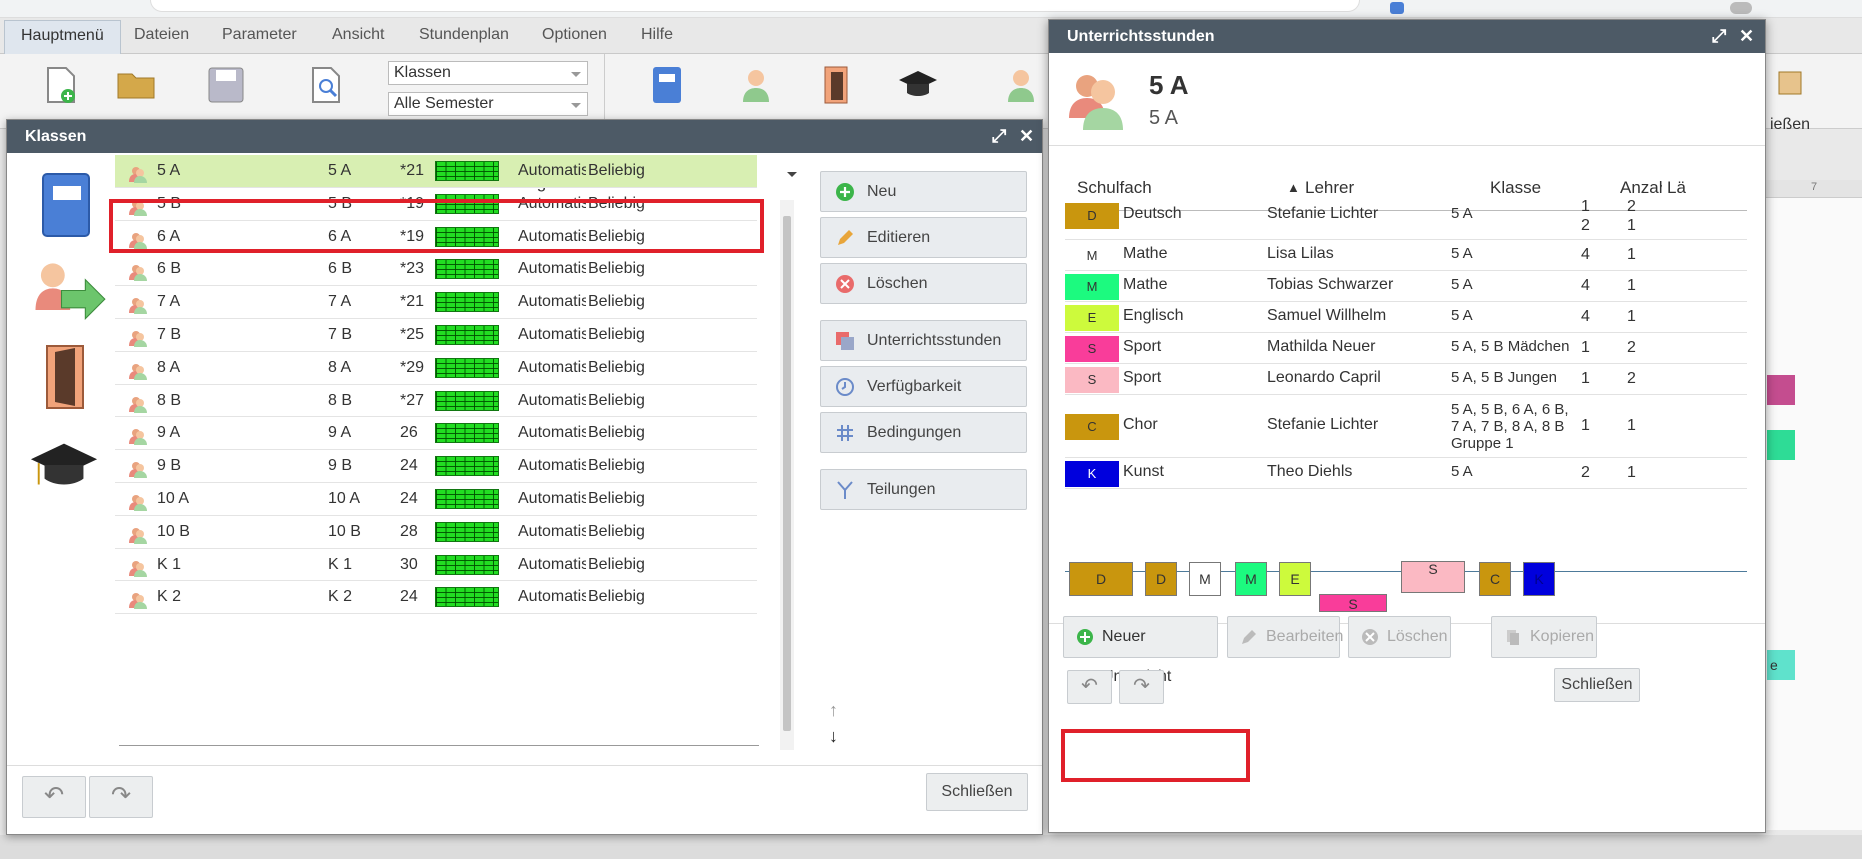 The height and width of the screenshot is (859, 1862). What do you see at coordinates (1539, 579) in the screenshot?
I see `lesson-card: K` at bounding box center [1539, 579].